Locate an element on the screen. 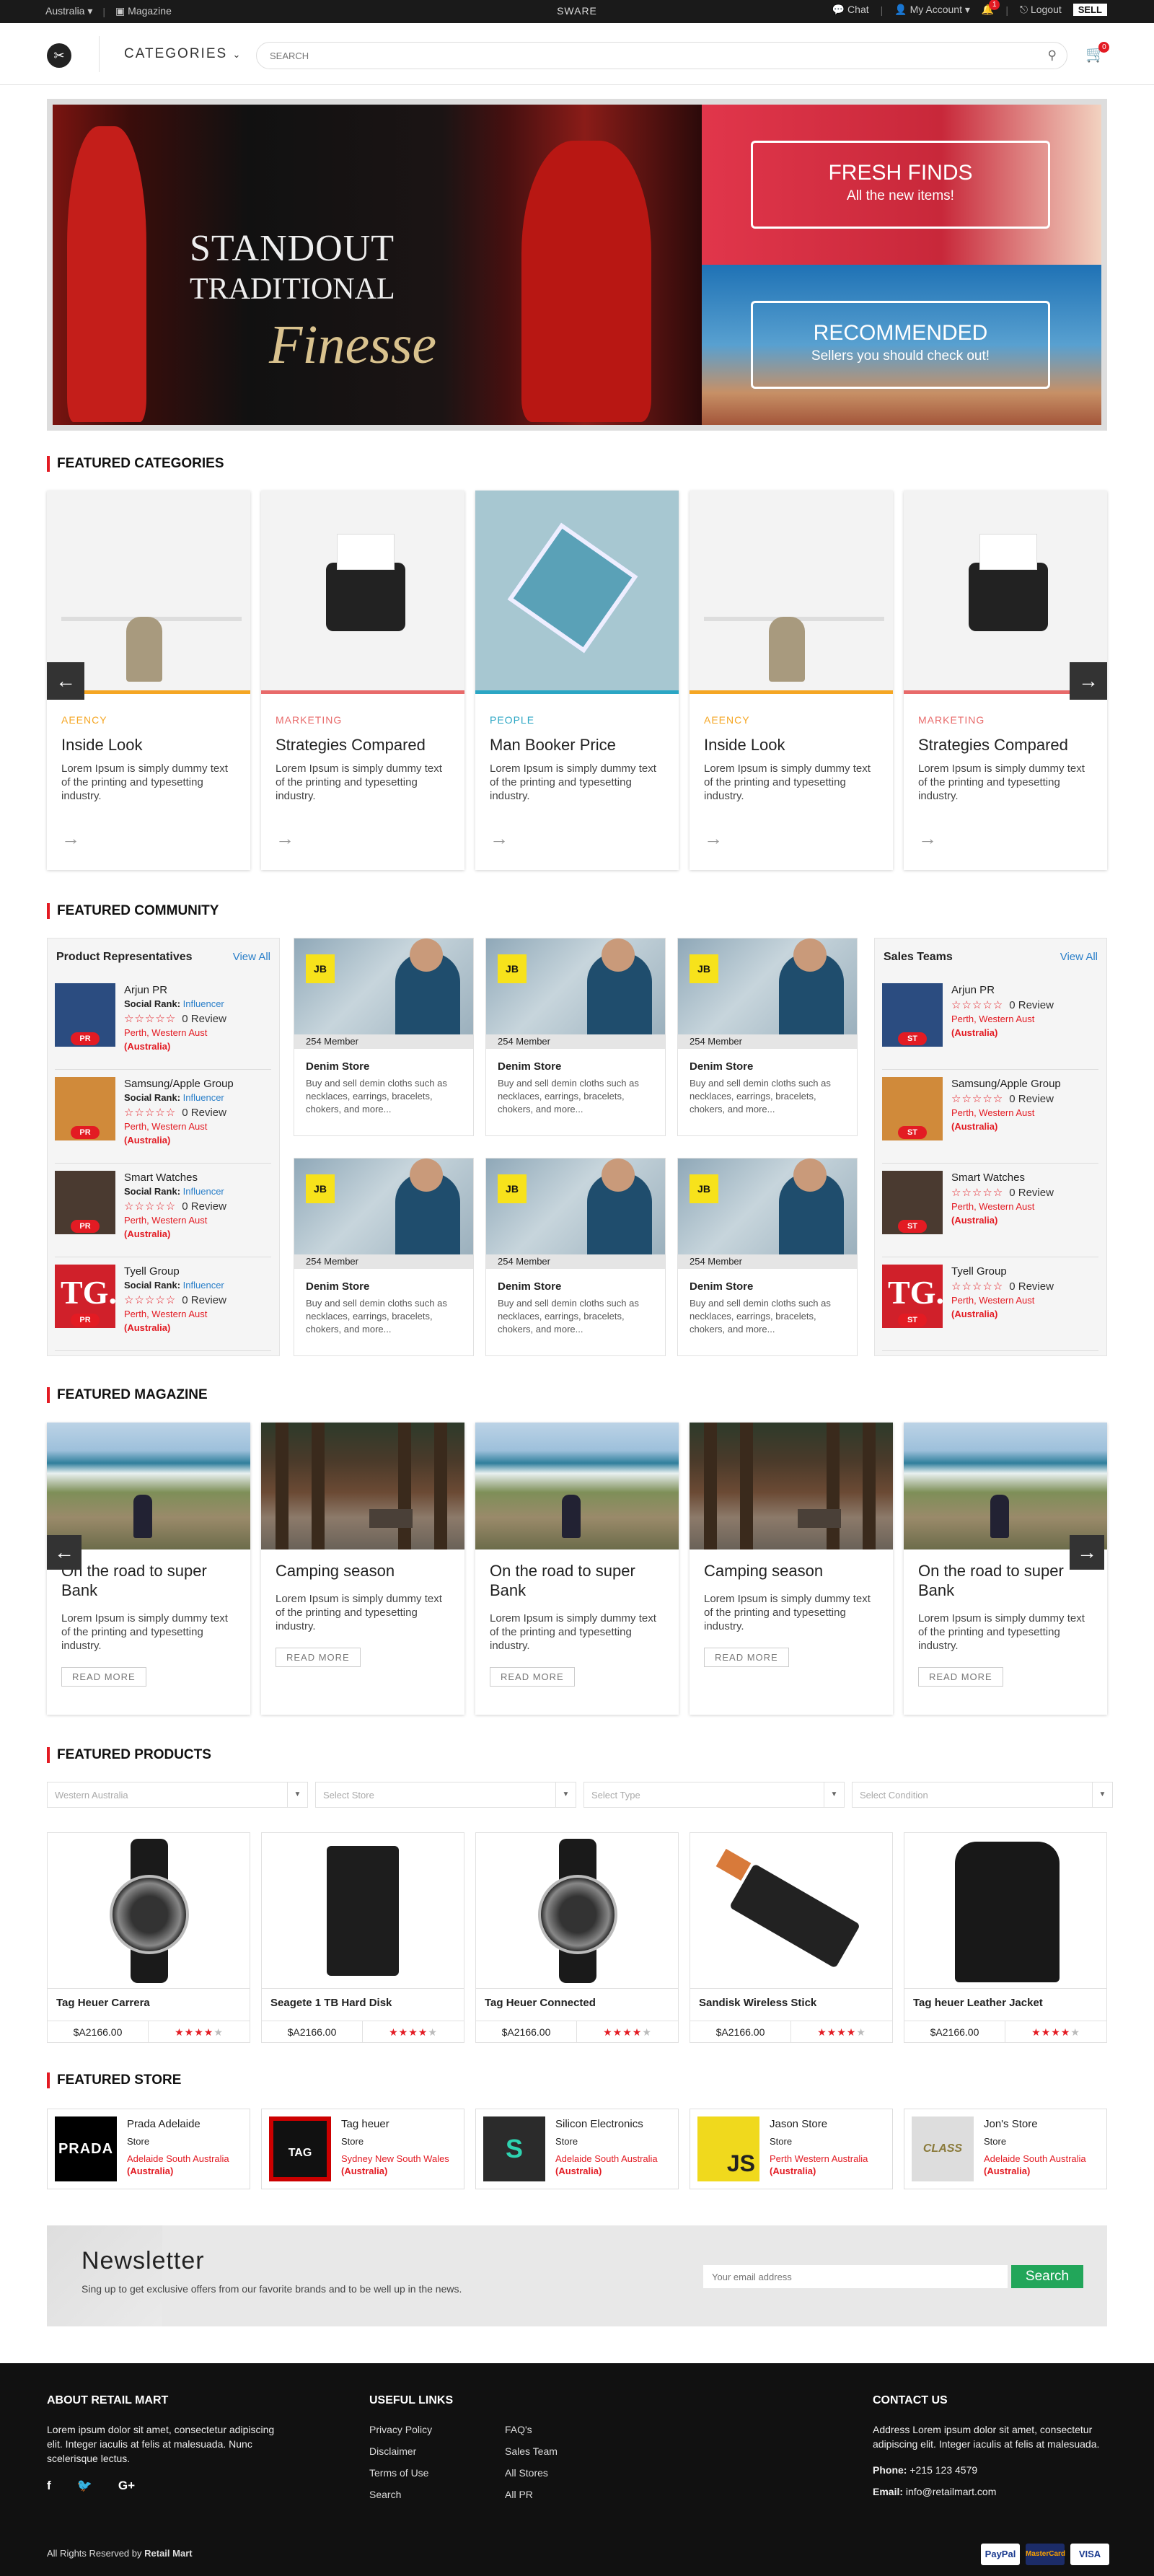  newsletter-submit-button: Search is located at coordinates (1047, 2276).